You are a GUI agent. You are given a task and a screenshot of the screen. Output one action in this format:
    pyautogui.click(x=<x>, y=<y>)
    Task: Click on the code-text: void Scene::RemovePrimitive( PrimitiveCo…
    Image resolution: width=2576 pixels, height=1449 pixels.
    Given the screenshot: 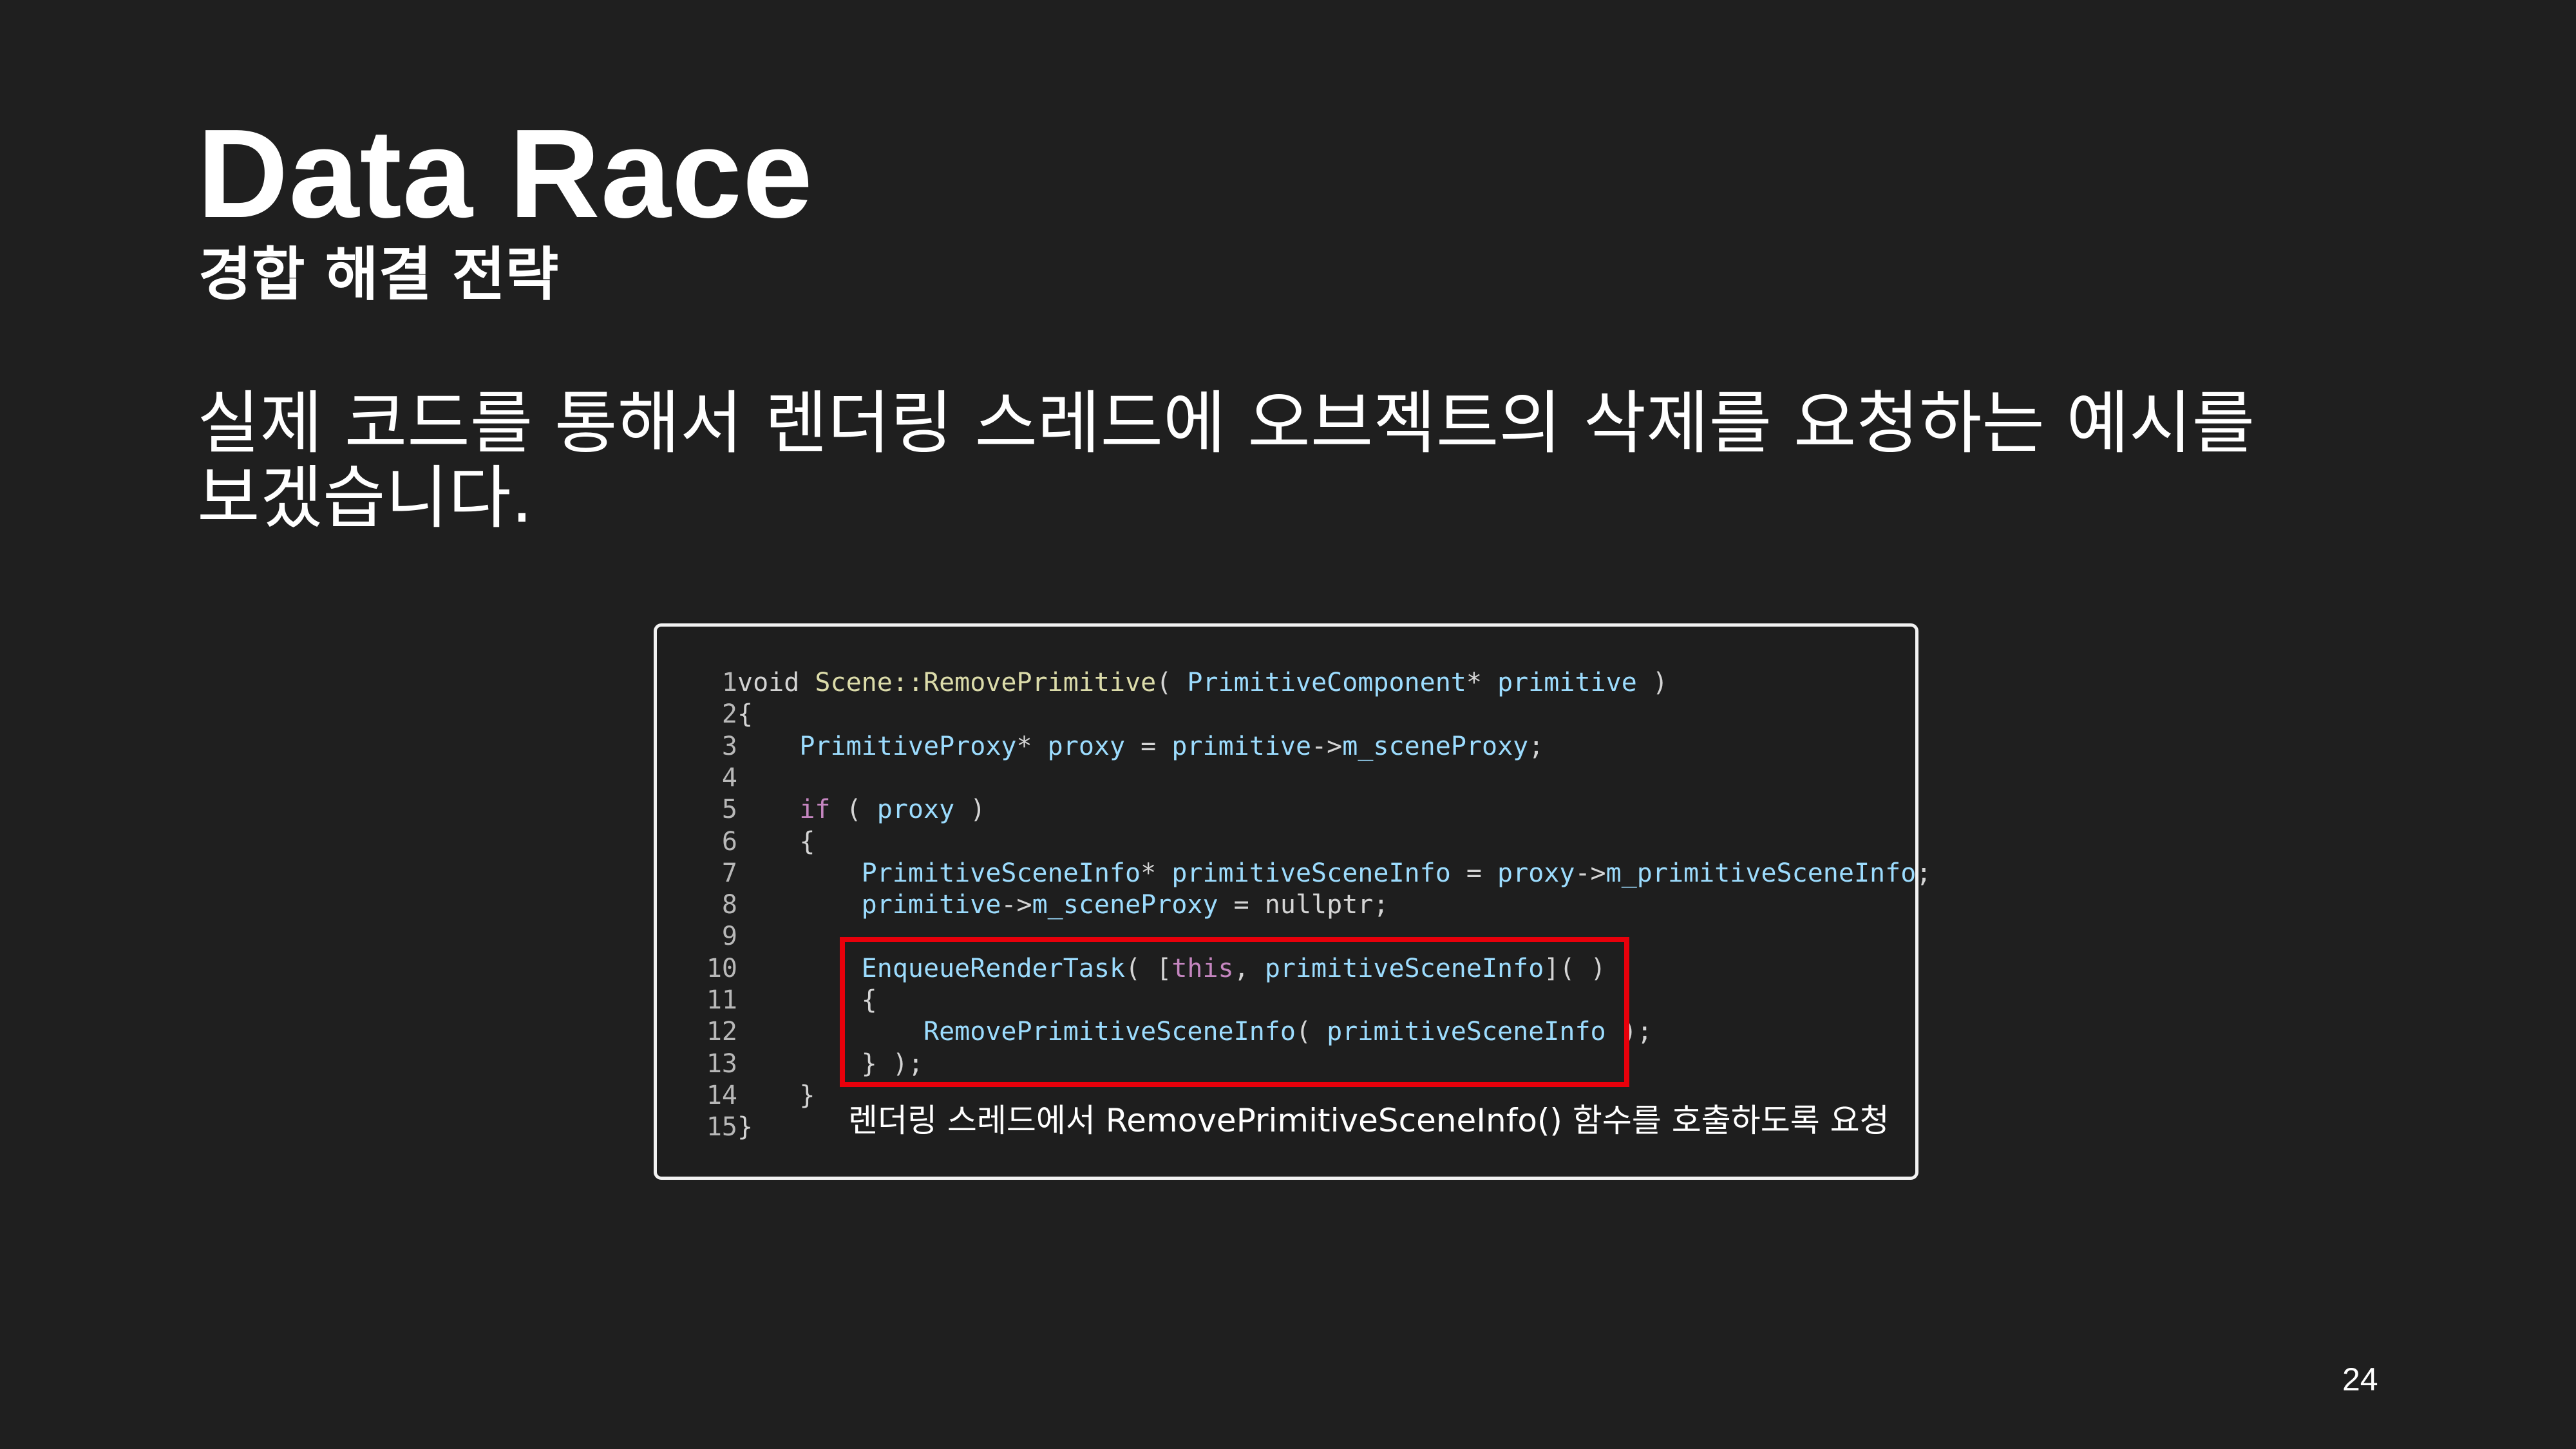 What is the action you would take?
    pyautogui.click(x=1202, y=683)
    